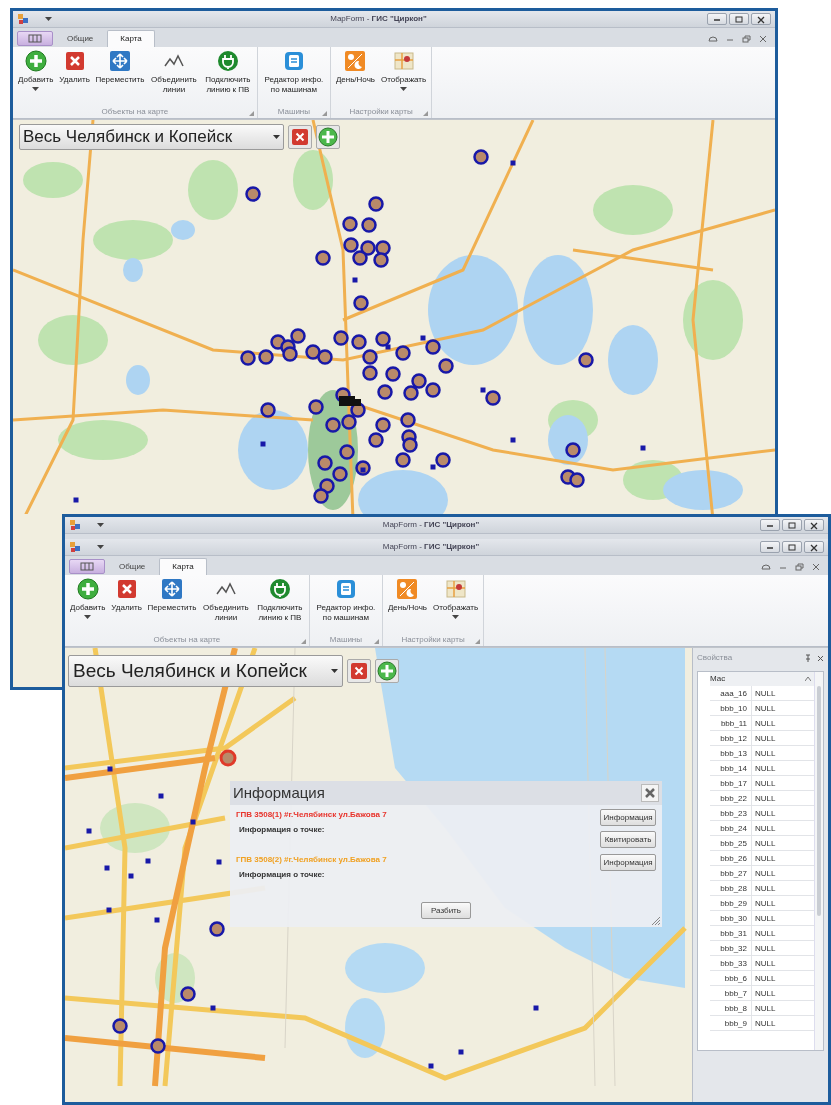 This screenshot has width=831, height=1105. What do you see at coordinates (119, 61) in the screenshot?
I see `arrows-icon` at bounding box center [119, 61].